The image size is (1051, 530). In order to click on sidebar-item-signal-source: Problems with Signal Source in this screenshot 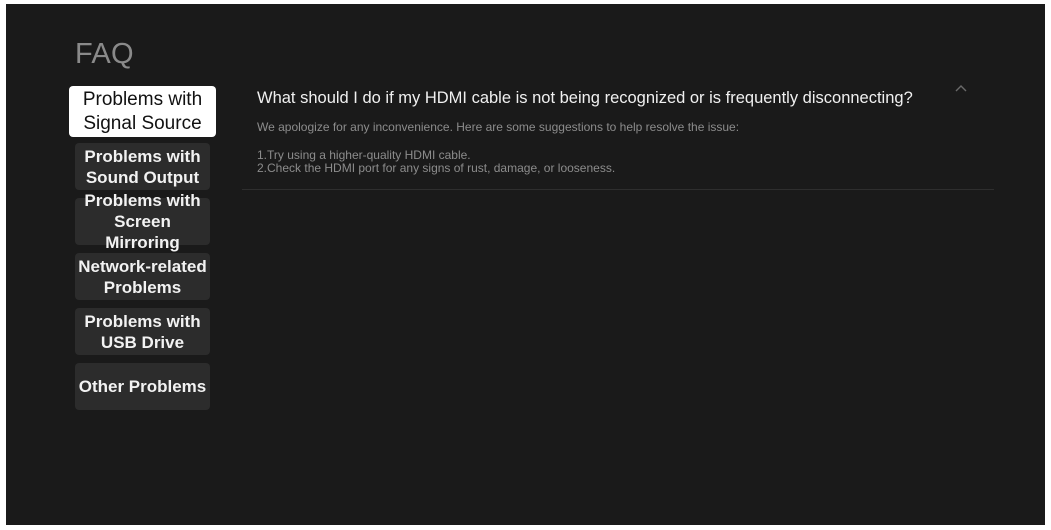, I will do `click(142, 111)`.